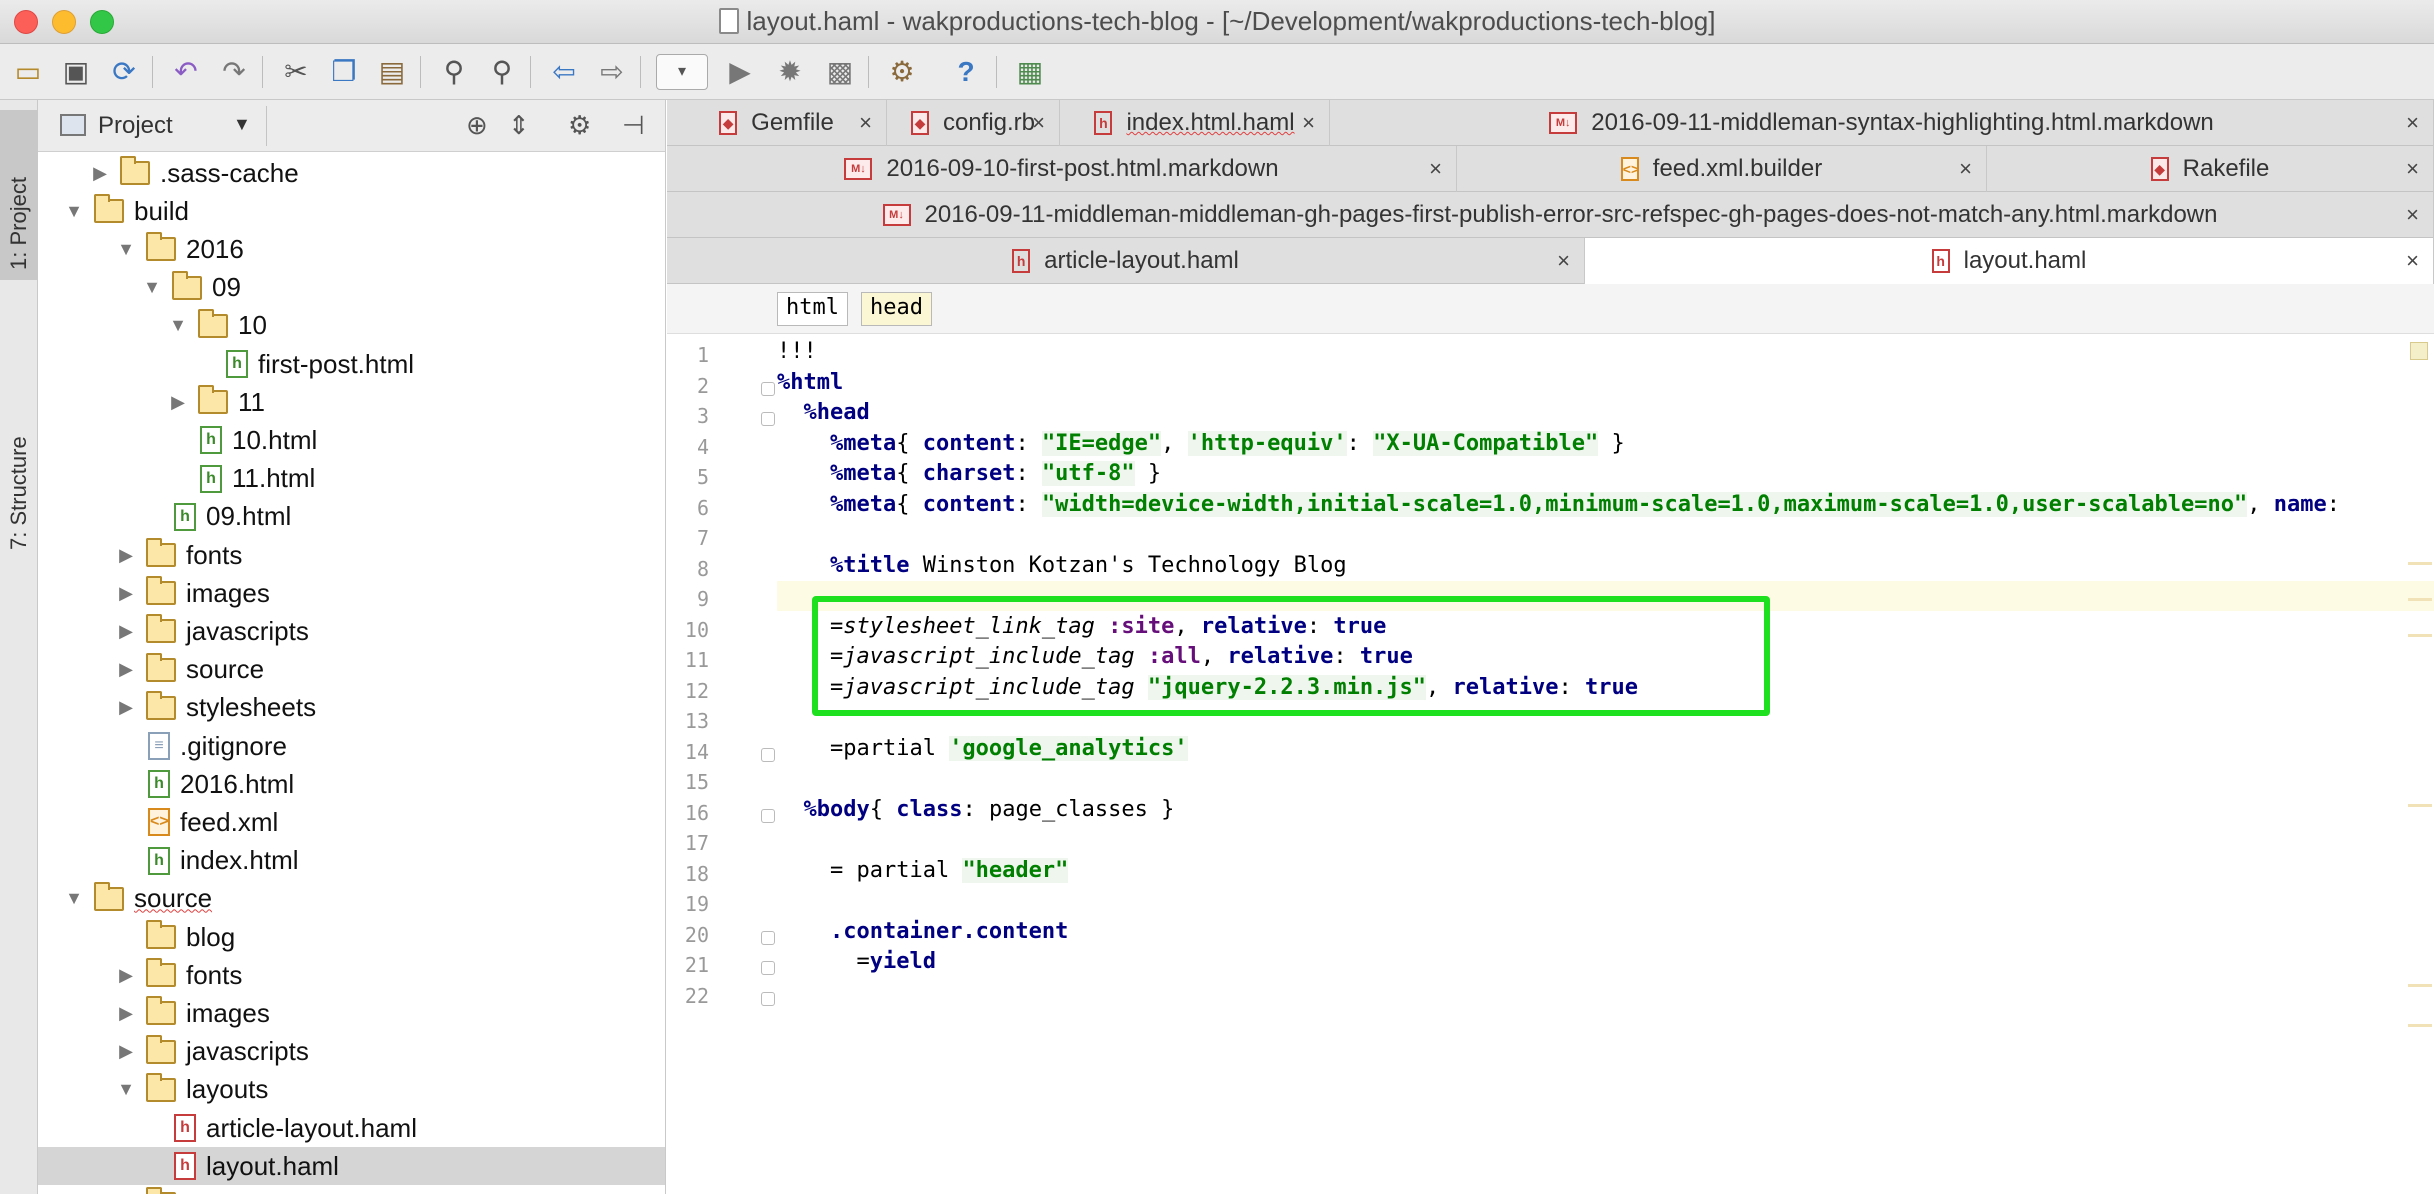 Image resolution: width=2434 pixels, height=1194 pixels. What do you see at coordinates (812, 309) in the screenshot?
I see `breadcrumb-html: html` at bounding box center [812, 309].